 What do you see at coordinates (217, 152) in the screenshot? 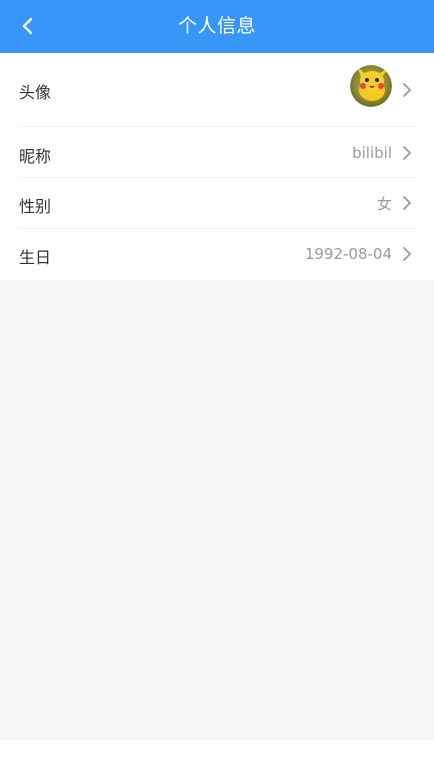
I see `nickname-row: 昵称 bilibil` at bounding box center [217, 152].